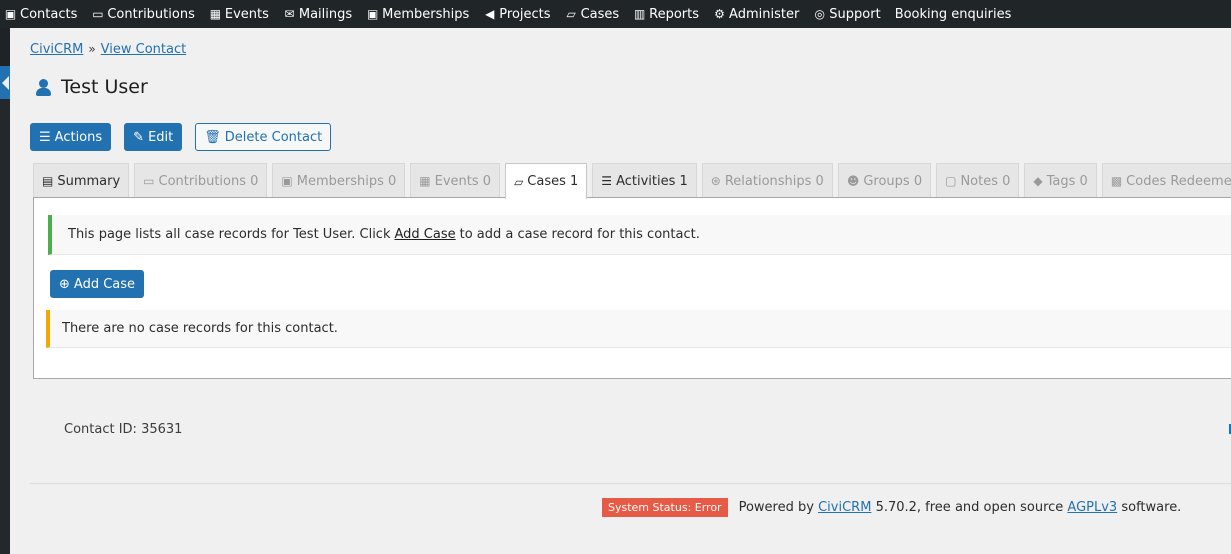 Image resolution: width=1231 pixels, height=554 pixels. Describe the element at coordinates (48, 181) in the screenshot. I see `address-card-icon: ▤` at that location.